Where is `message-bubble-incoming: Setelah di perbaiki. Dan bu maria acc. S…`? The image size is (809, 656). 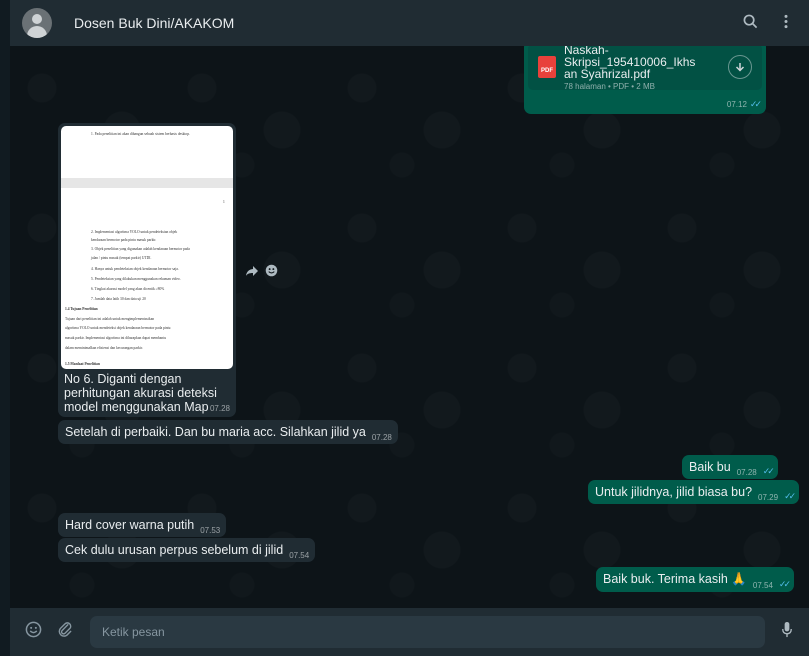
message-bubble-incoming: Setelah di perbaiki. Dan bu maria acc. S… is located at coordinates (228, 432).